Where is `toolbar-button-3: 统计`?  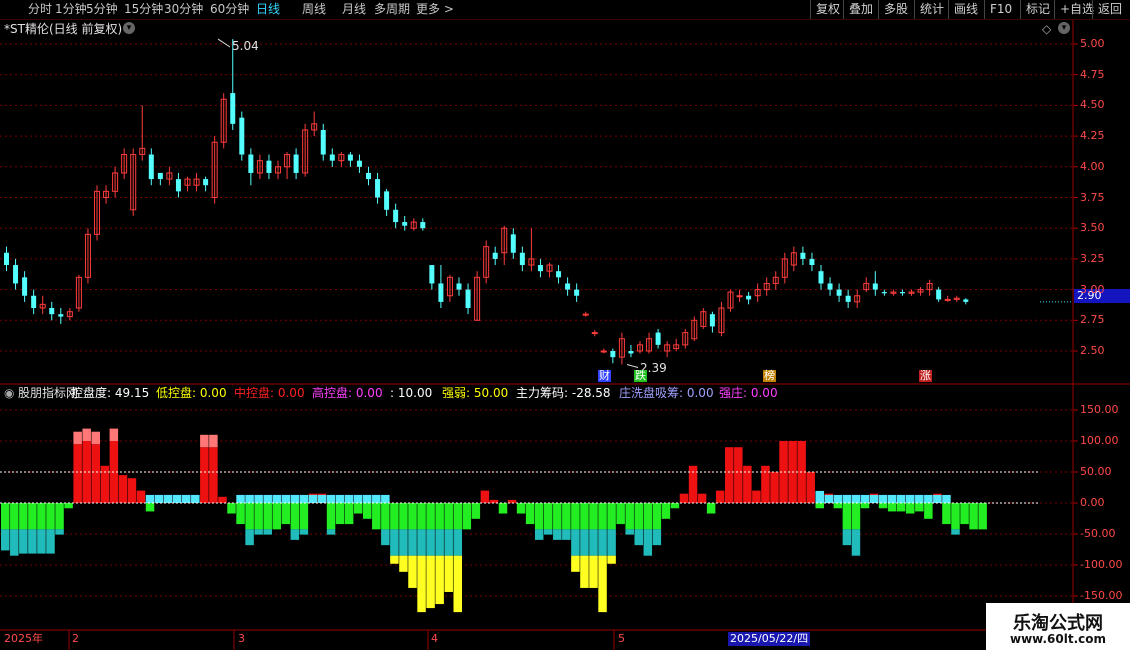 toolbar-button-3: 统计 is located at coordinates (931, 9).